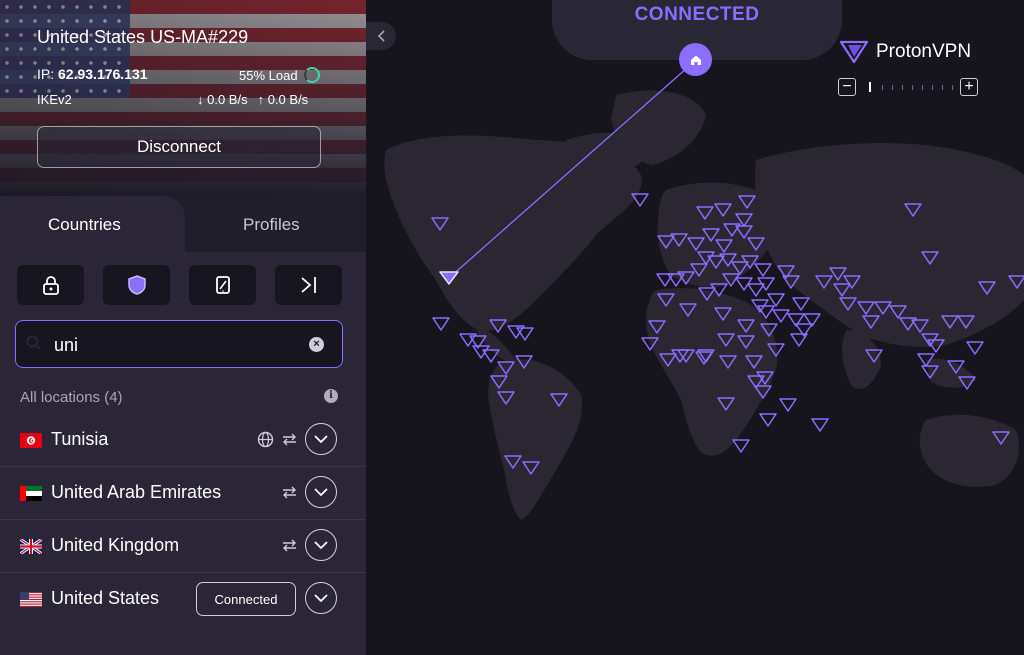 This screenshot has height=655, width=1024. What do you see at coordinates (31, 546) in the screenshot?
I see `uk-flag-icon` at bounding box center [31, 546].